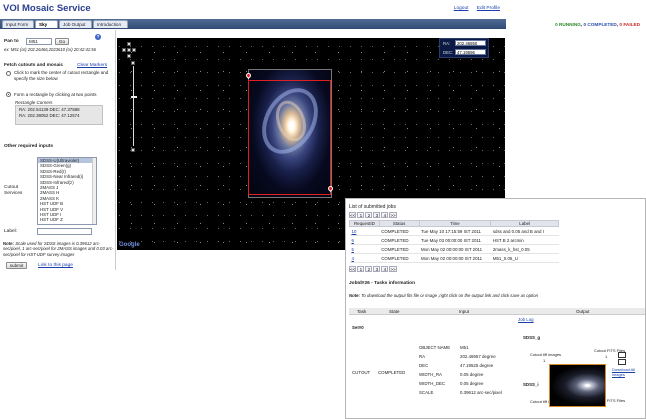 The image size is (646, 419). I want to click on job-id-link: 4, so click(353, 258).